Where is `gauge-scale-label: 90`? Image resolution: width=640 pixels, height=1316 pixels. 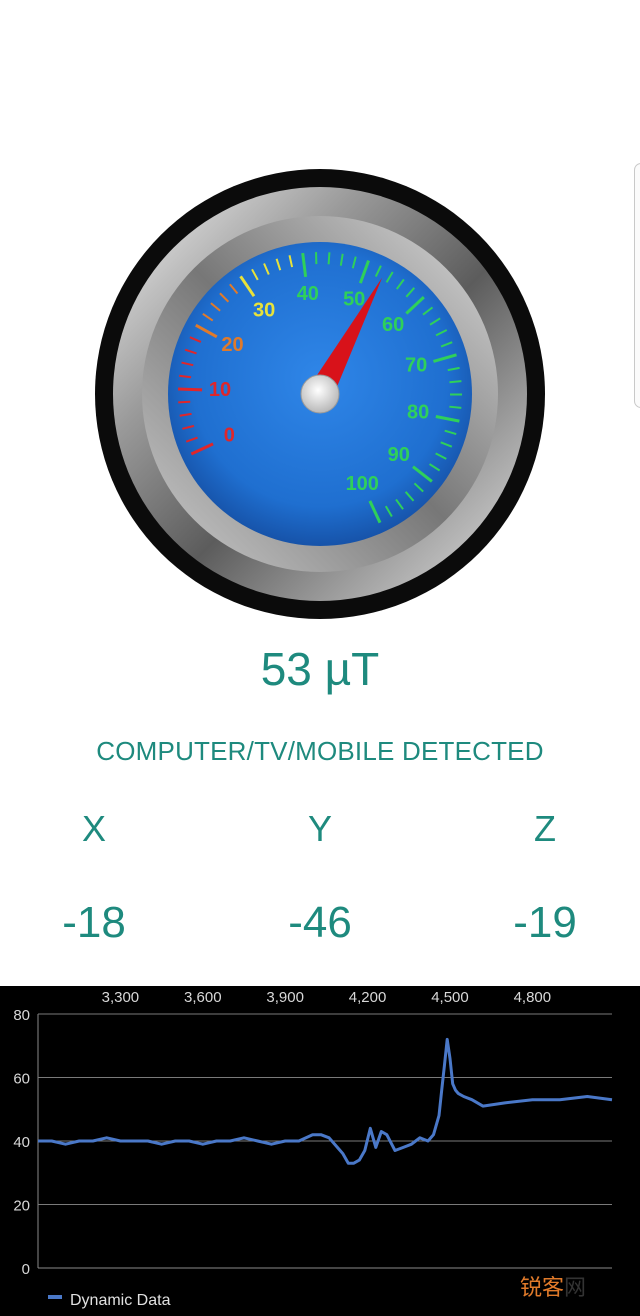 gauge-scale-label: 90 is located at coordinates (399, 455).